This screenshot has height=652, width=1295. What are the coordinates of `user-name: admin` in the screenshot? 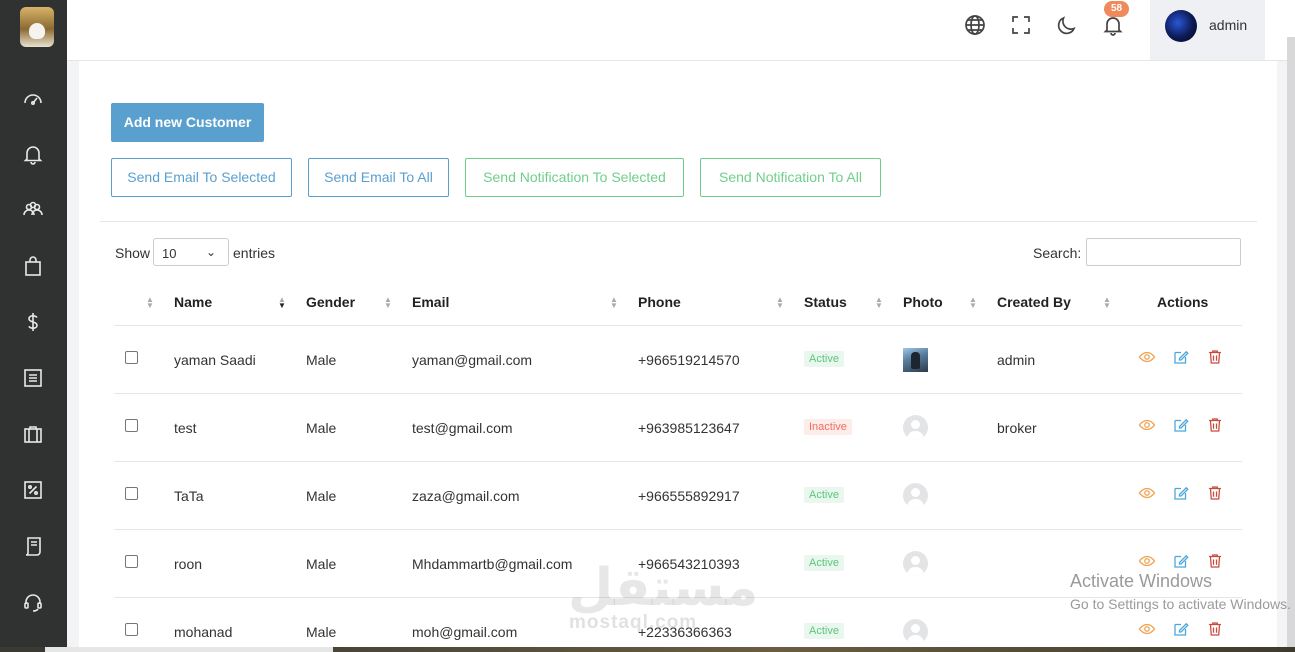 It's located at (1228, 25).